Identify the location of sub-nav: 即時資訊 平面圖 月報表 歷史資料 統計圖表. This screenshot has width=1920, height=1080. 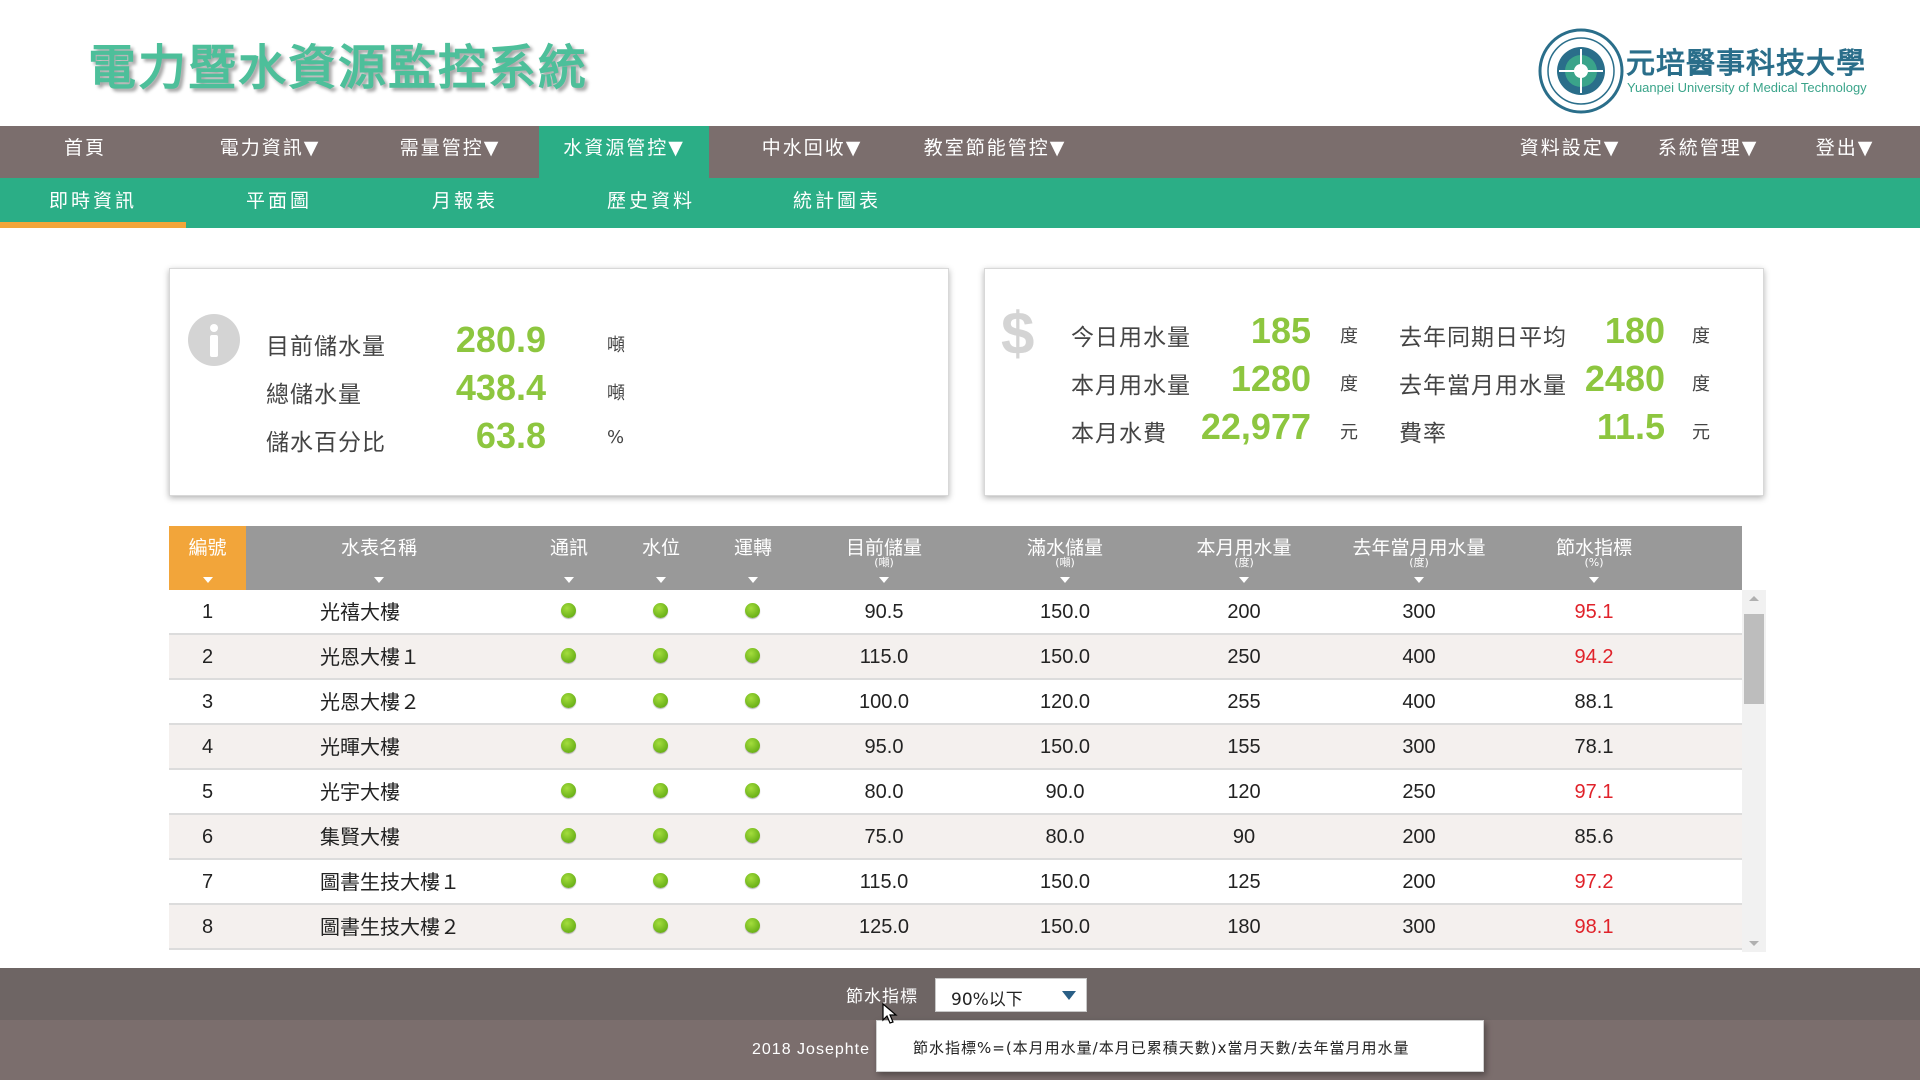
(960, 203).